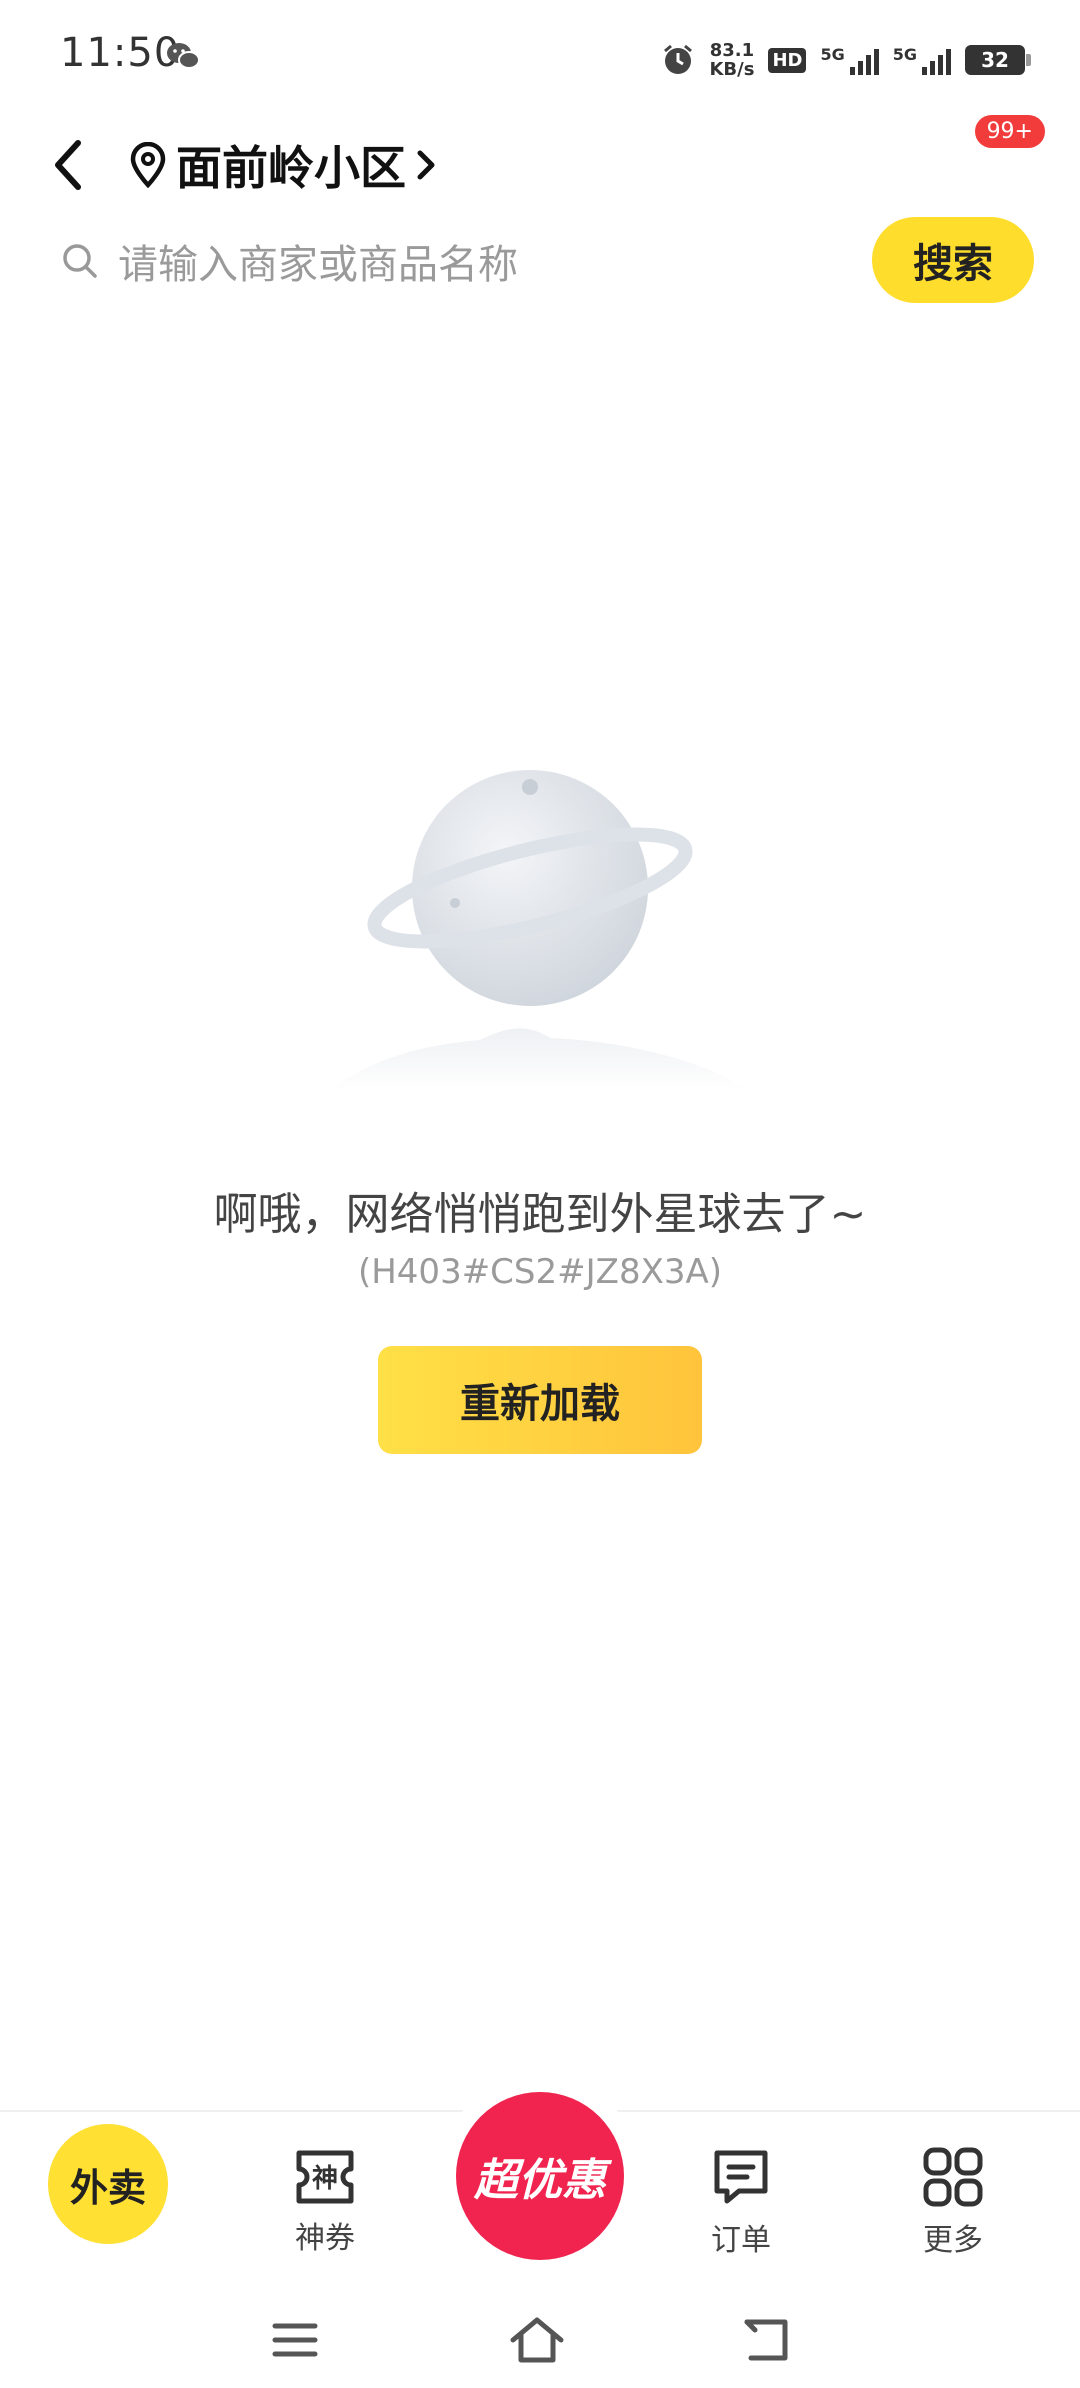 The height and width of the screenshot is (2388, 1080). I want to click on location-pin-icon, so click(148, 165).